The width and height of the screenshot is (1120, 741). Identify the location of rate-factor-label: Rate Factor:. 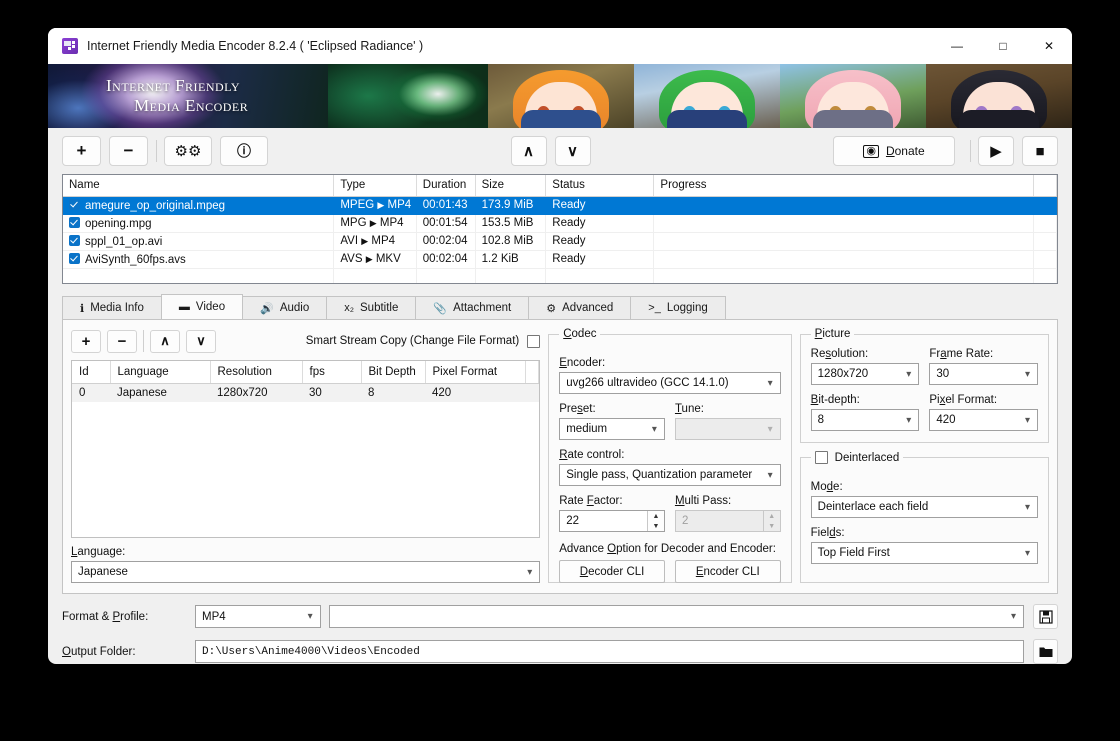
(591, 501).